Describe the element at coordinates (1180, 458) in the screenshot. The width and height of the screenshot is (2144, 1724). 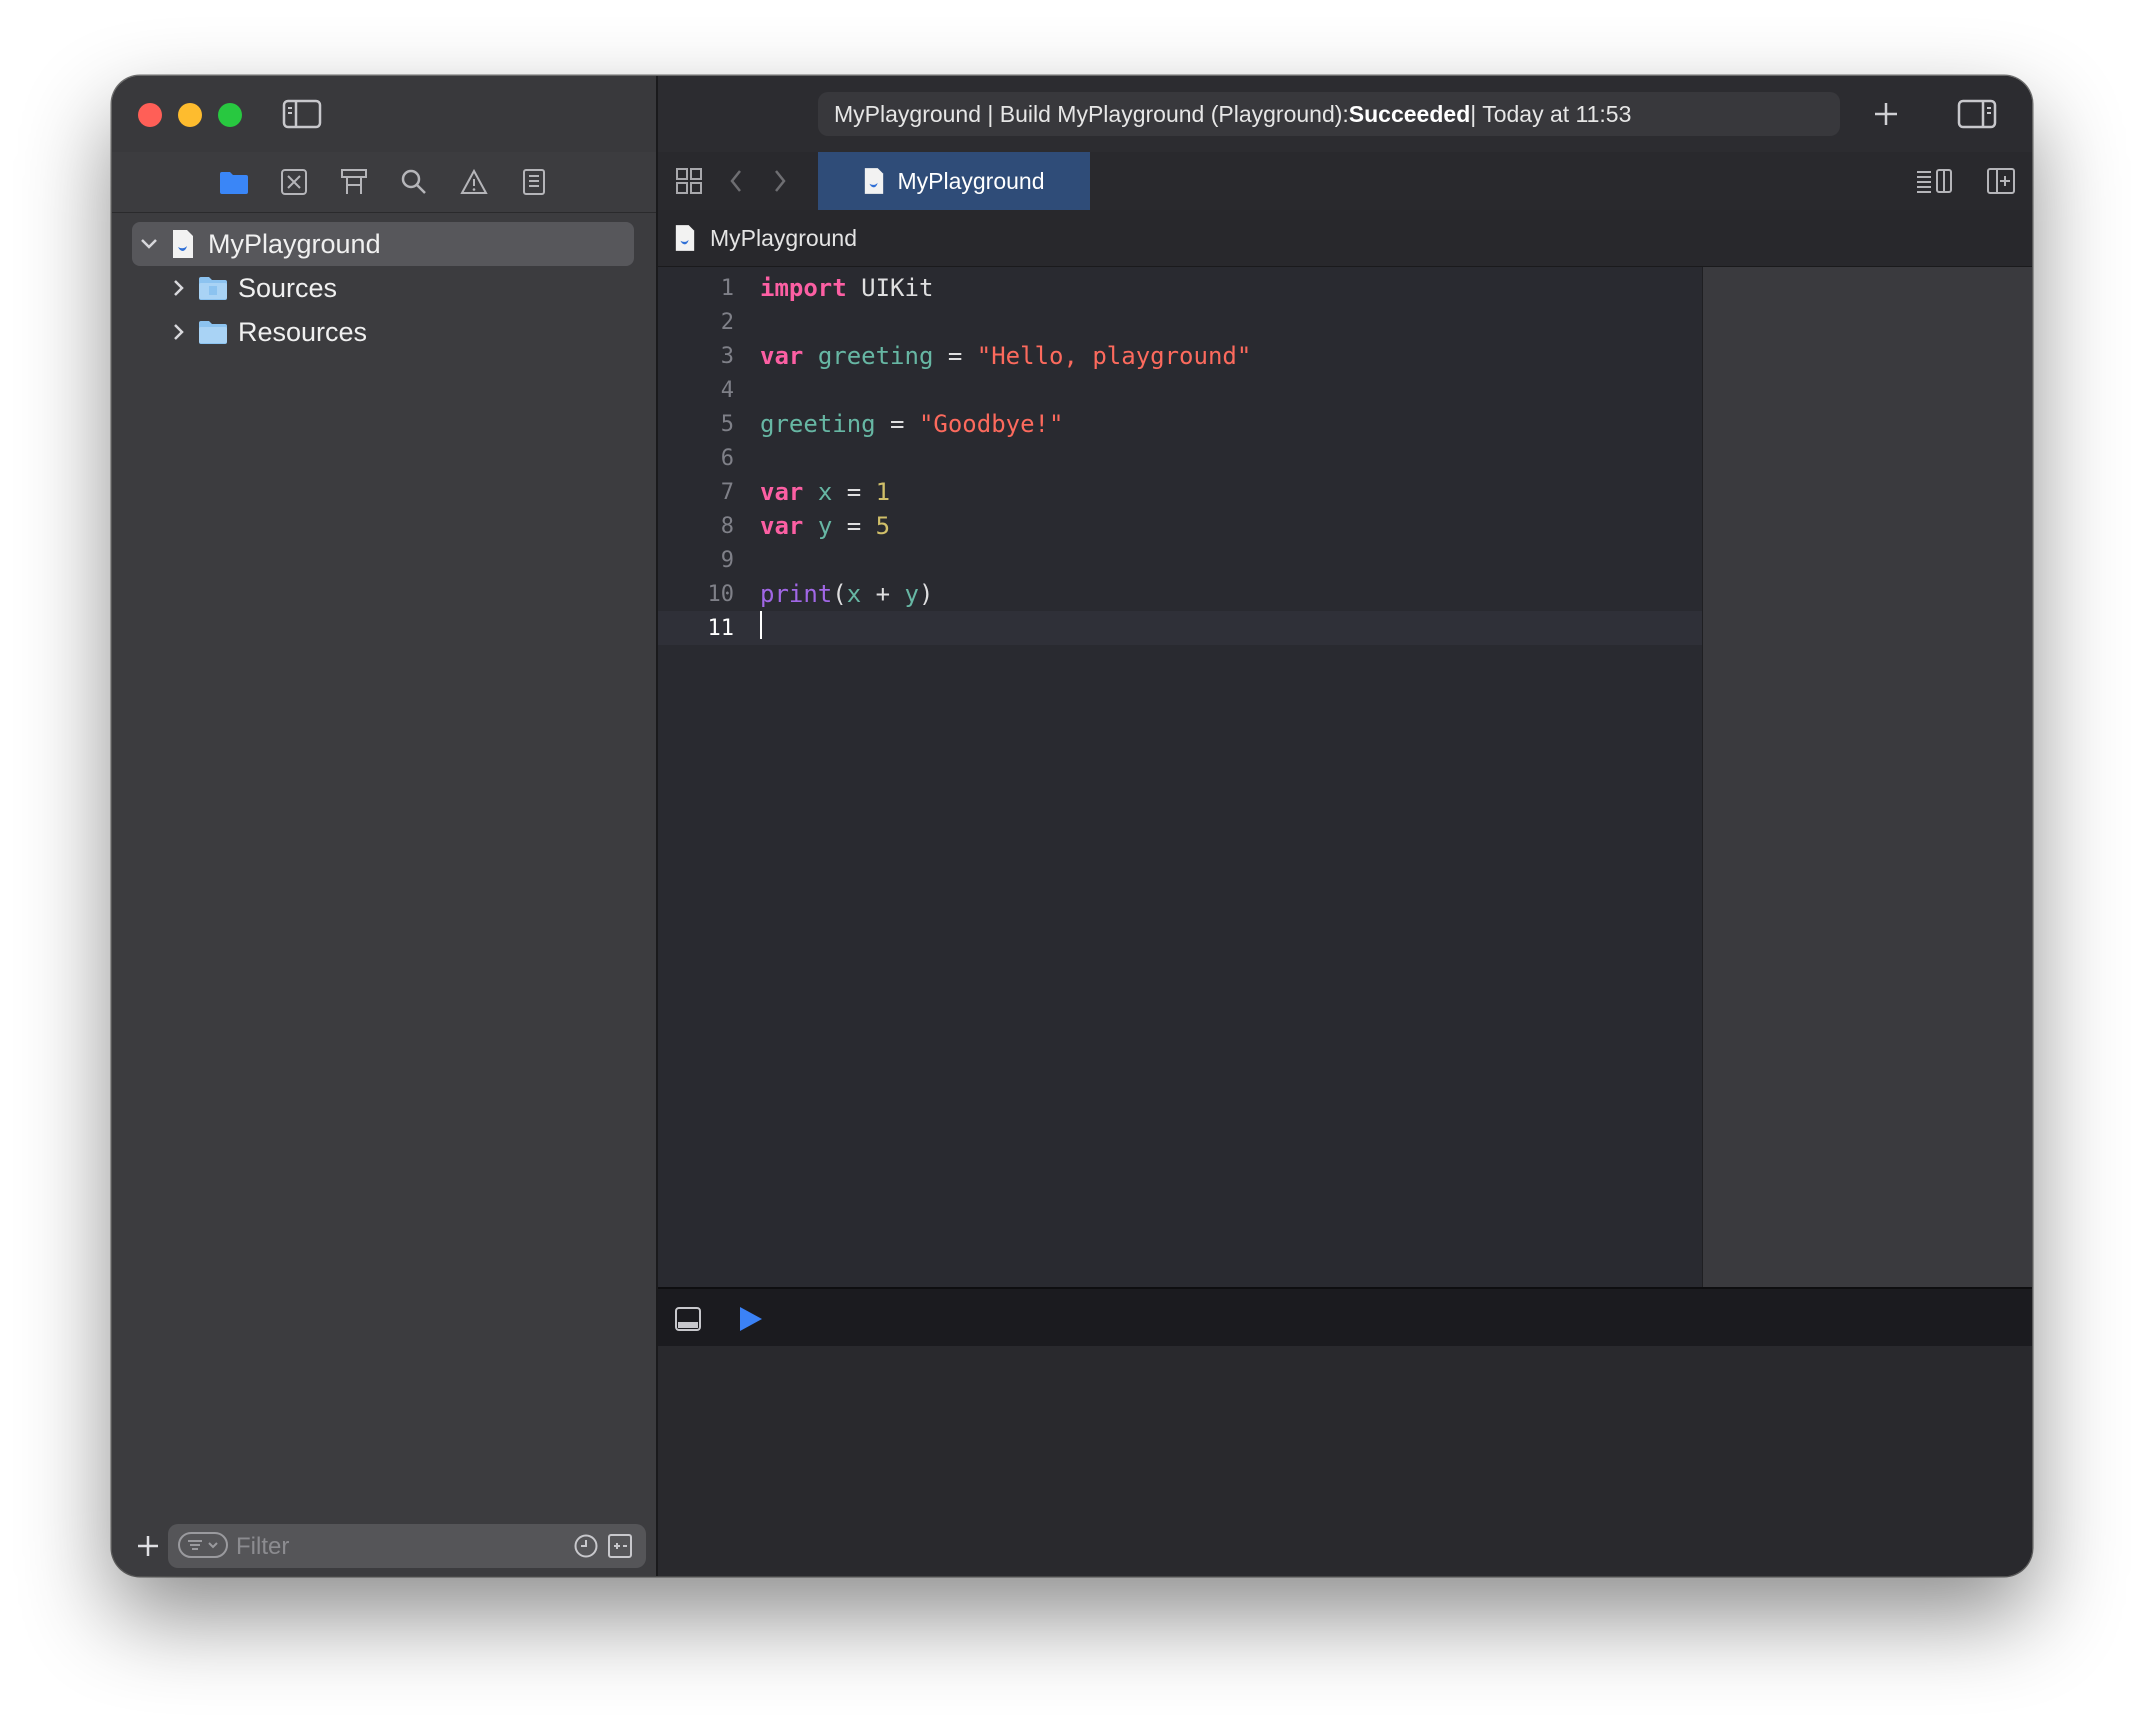
I see `code-line: 6` at that location.